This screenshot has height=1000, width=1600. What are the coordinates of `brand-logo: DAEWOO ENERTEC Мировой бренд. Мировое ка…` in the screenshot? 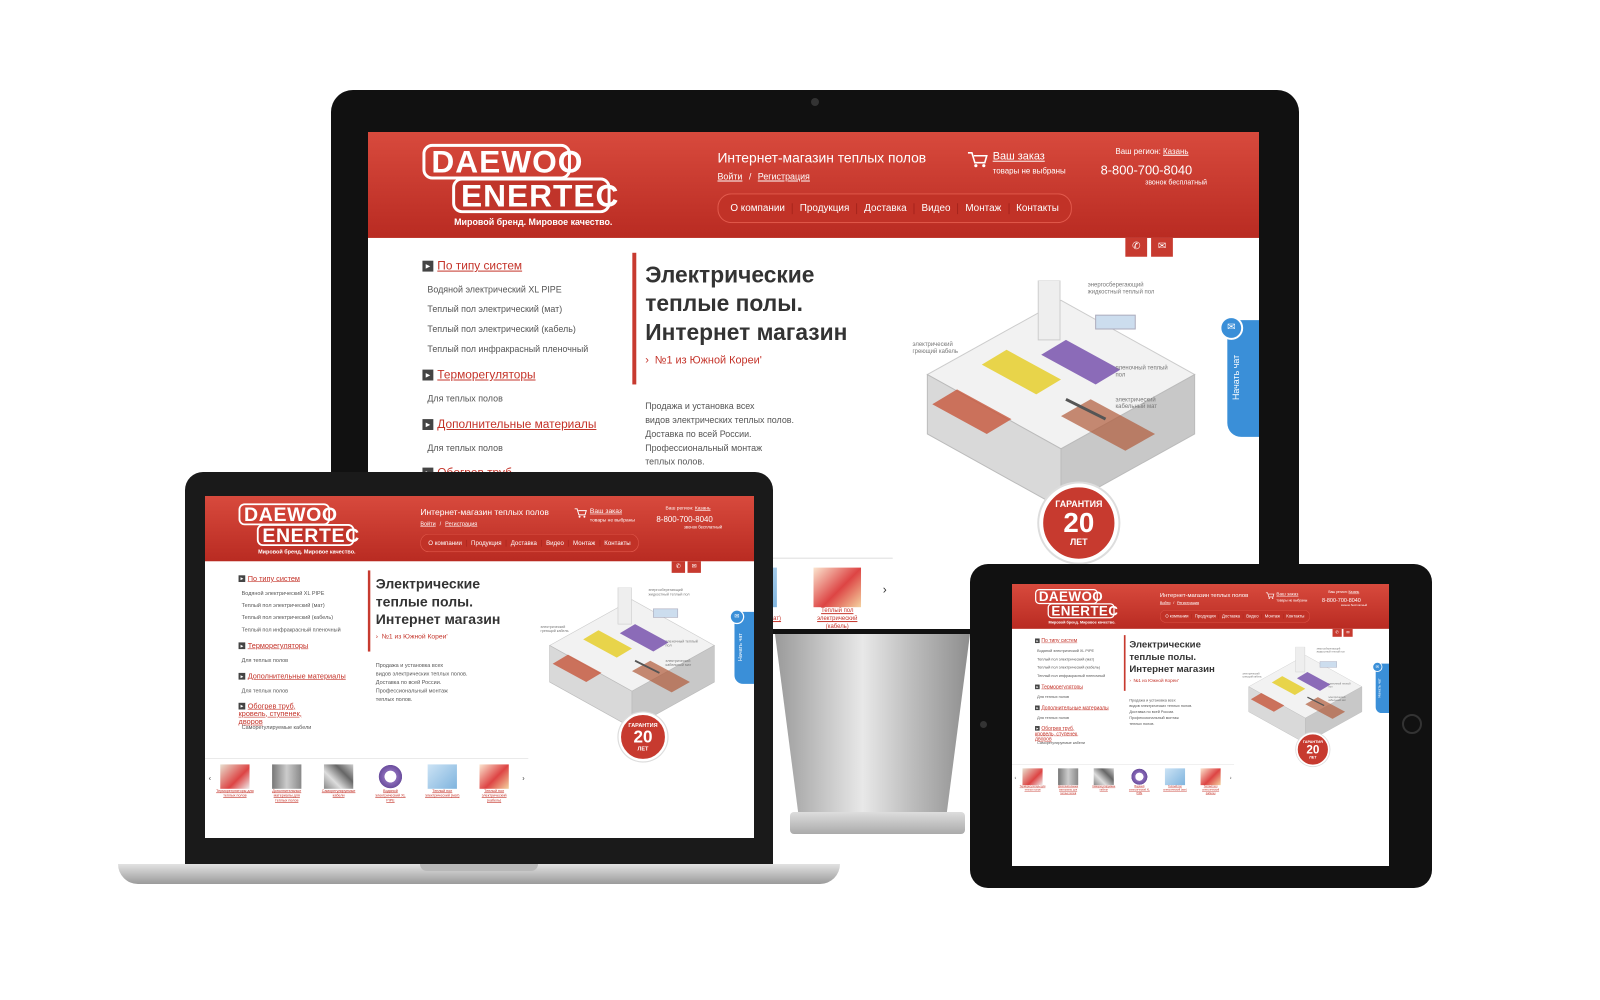 It's located at (520, 185).